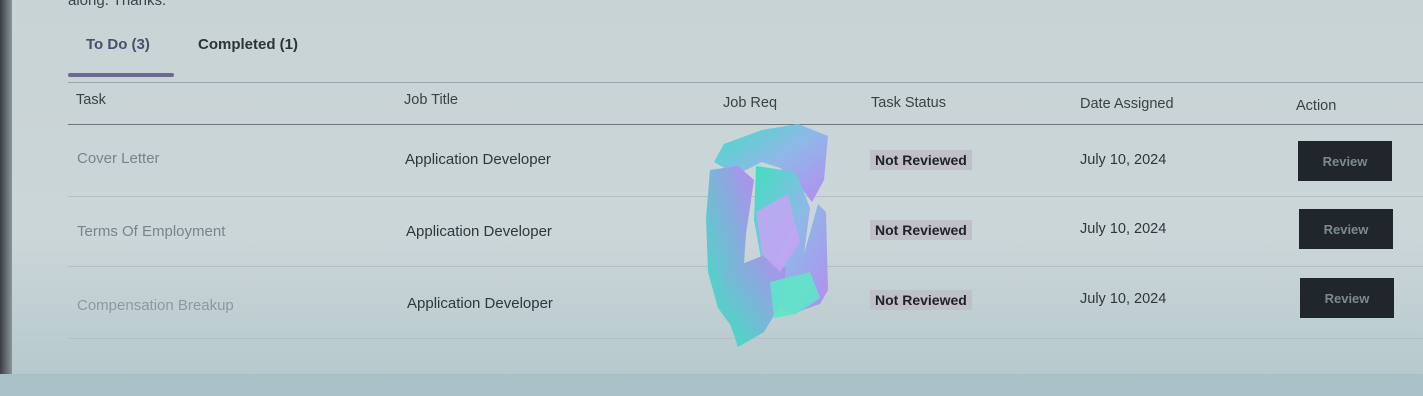 Image resolution: width=1423 pixels, height=396 pixels. What do you see at coordinates (745, 58) in the screenshot?
I see `task-tabs: To Do (3) Completed (1)` at bounding box center [745, 58].